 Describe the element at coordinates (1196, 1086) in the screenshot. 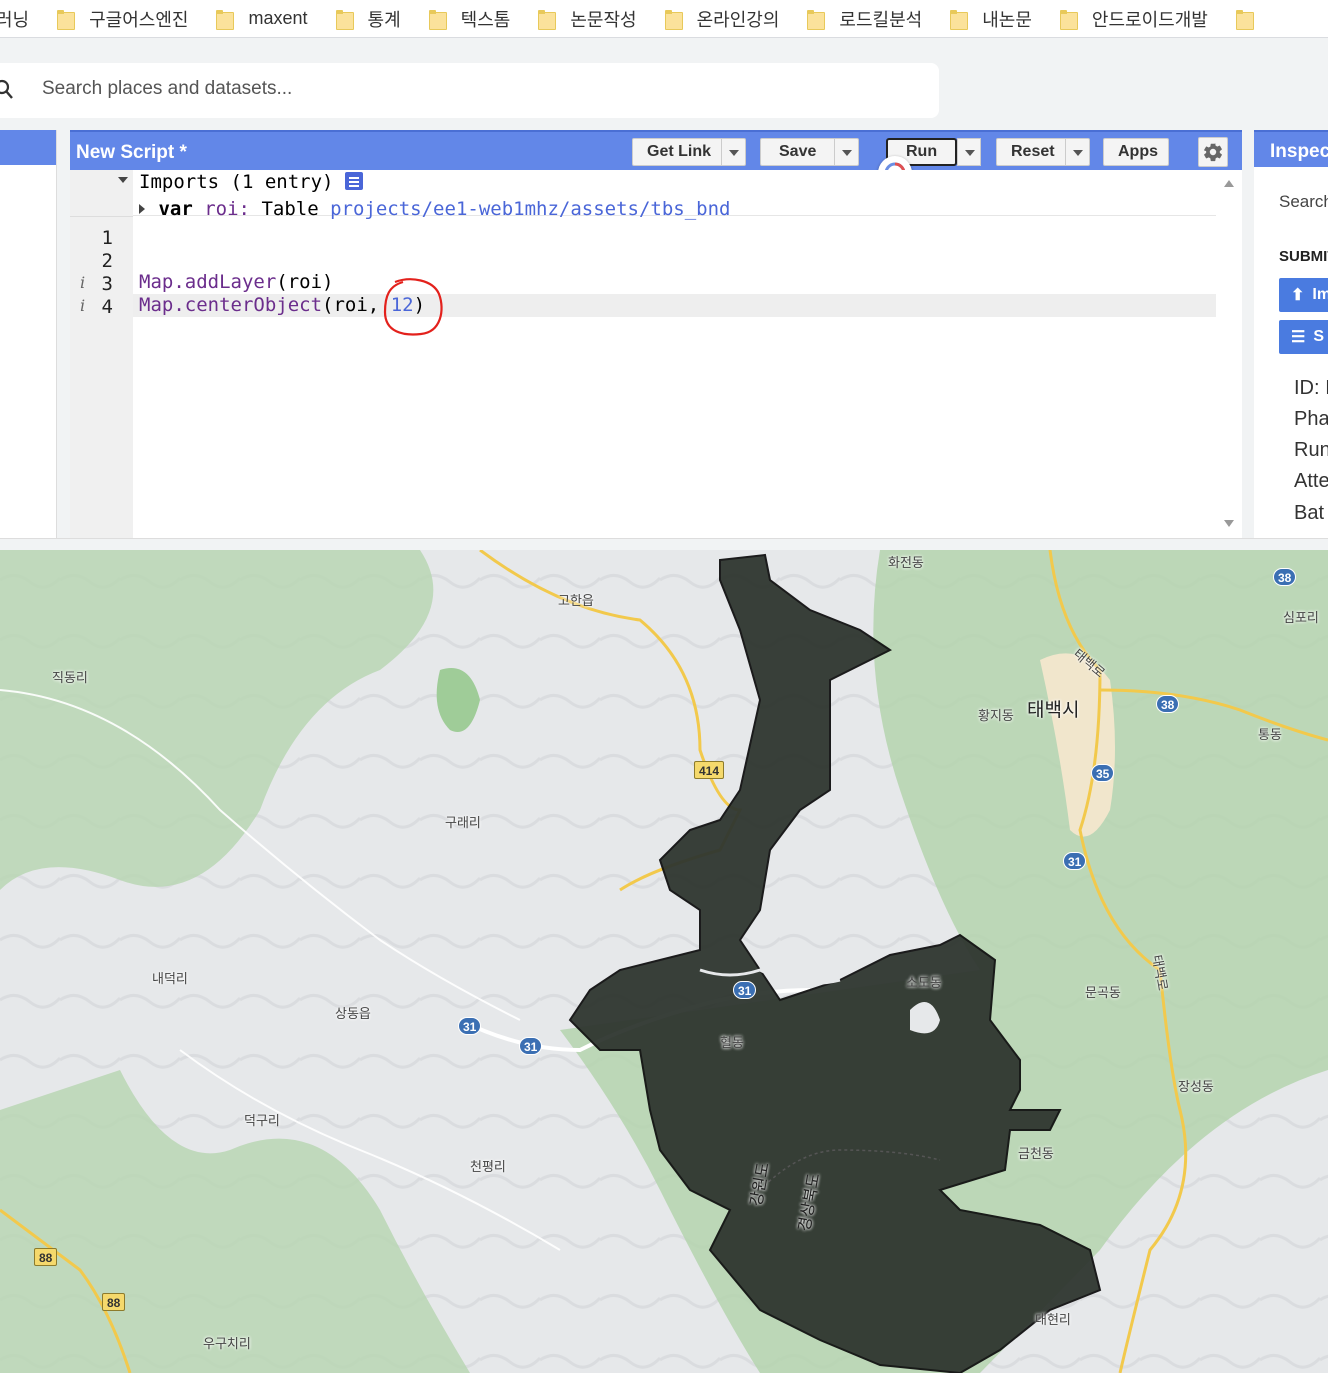

I see `place-label: 장성동` at that location.